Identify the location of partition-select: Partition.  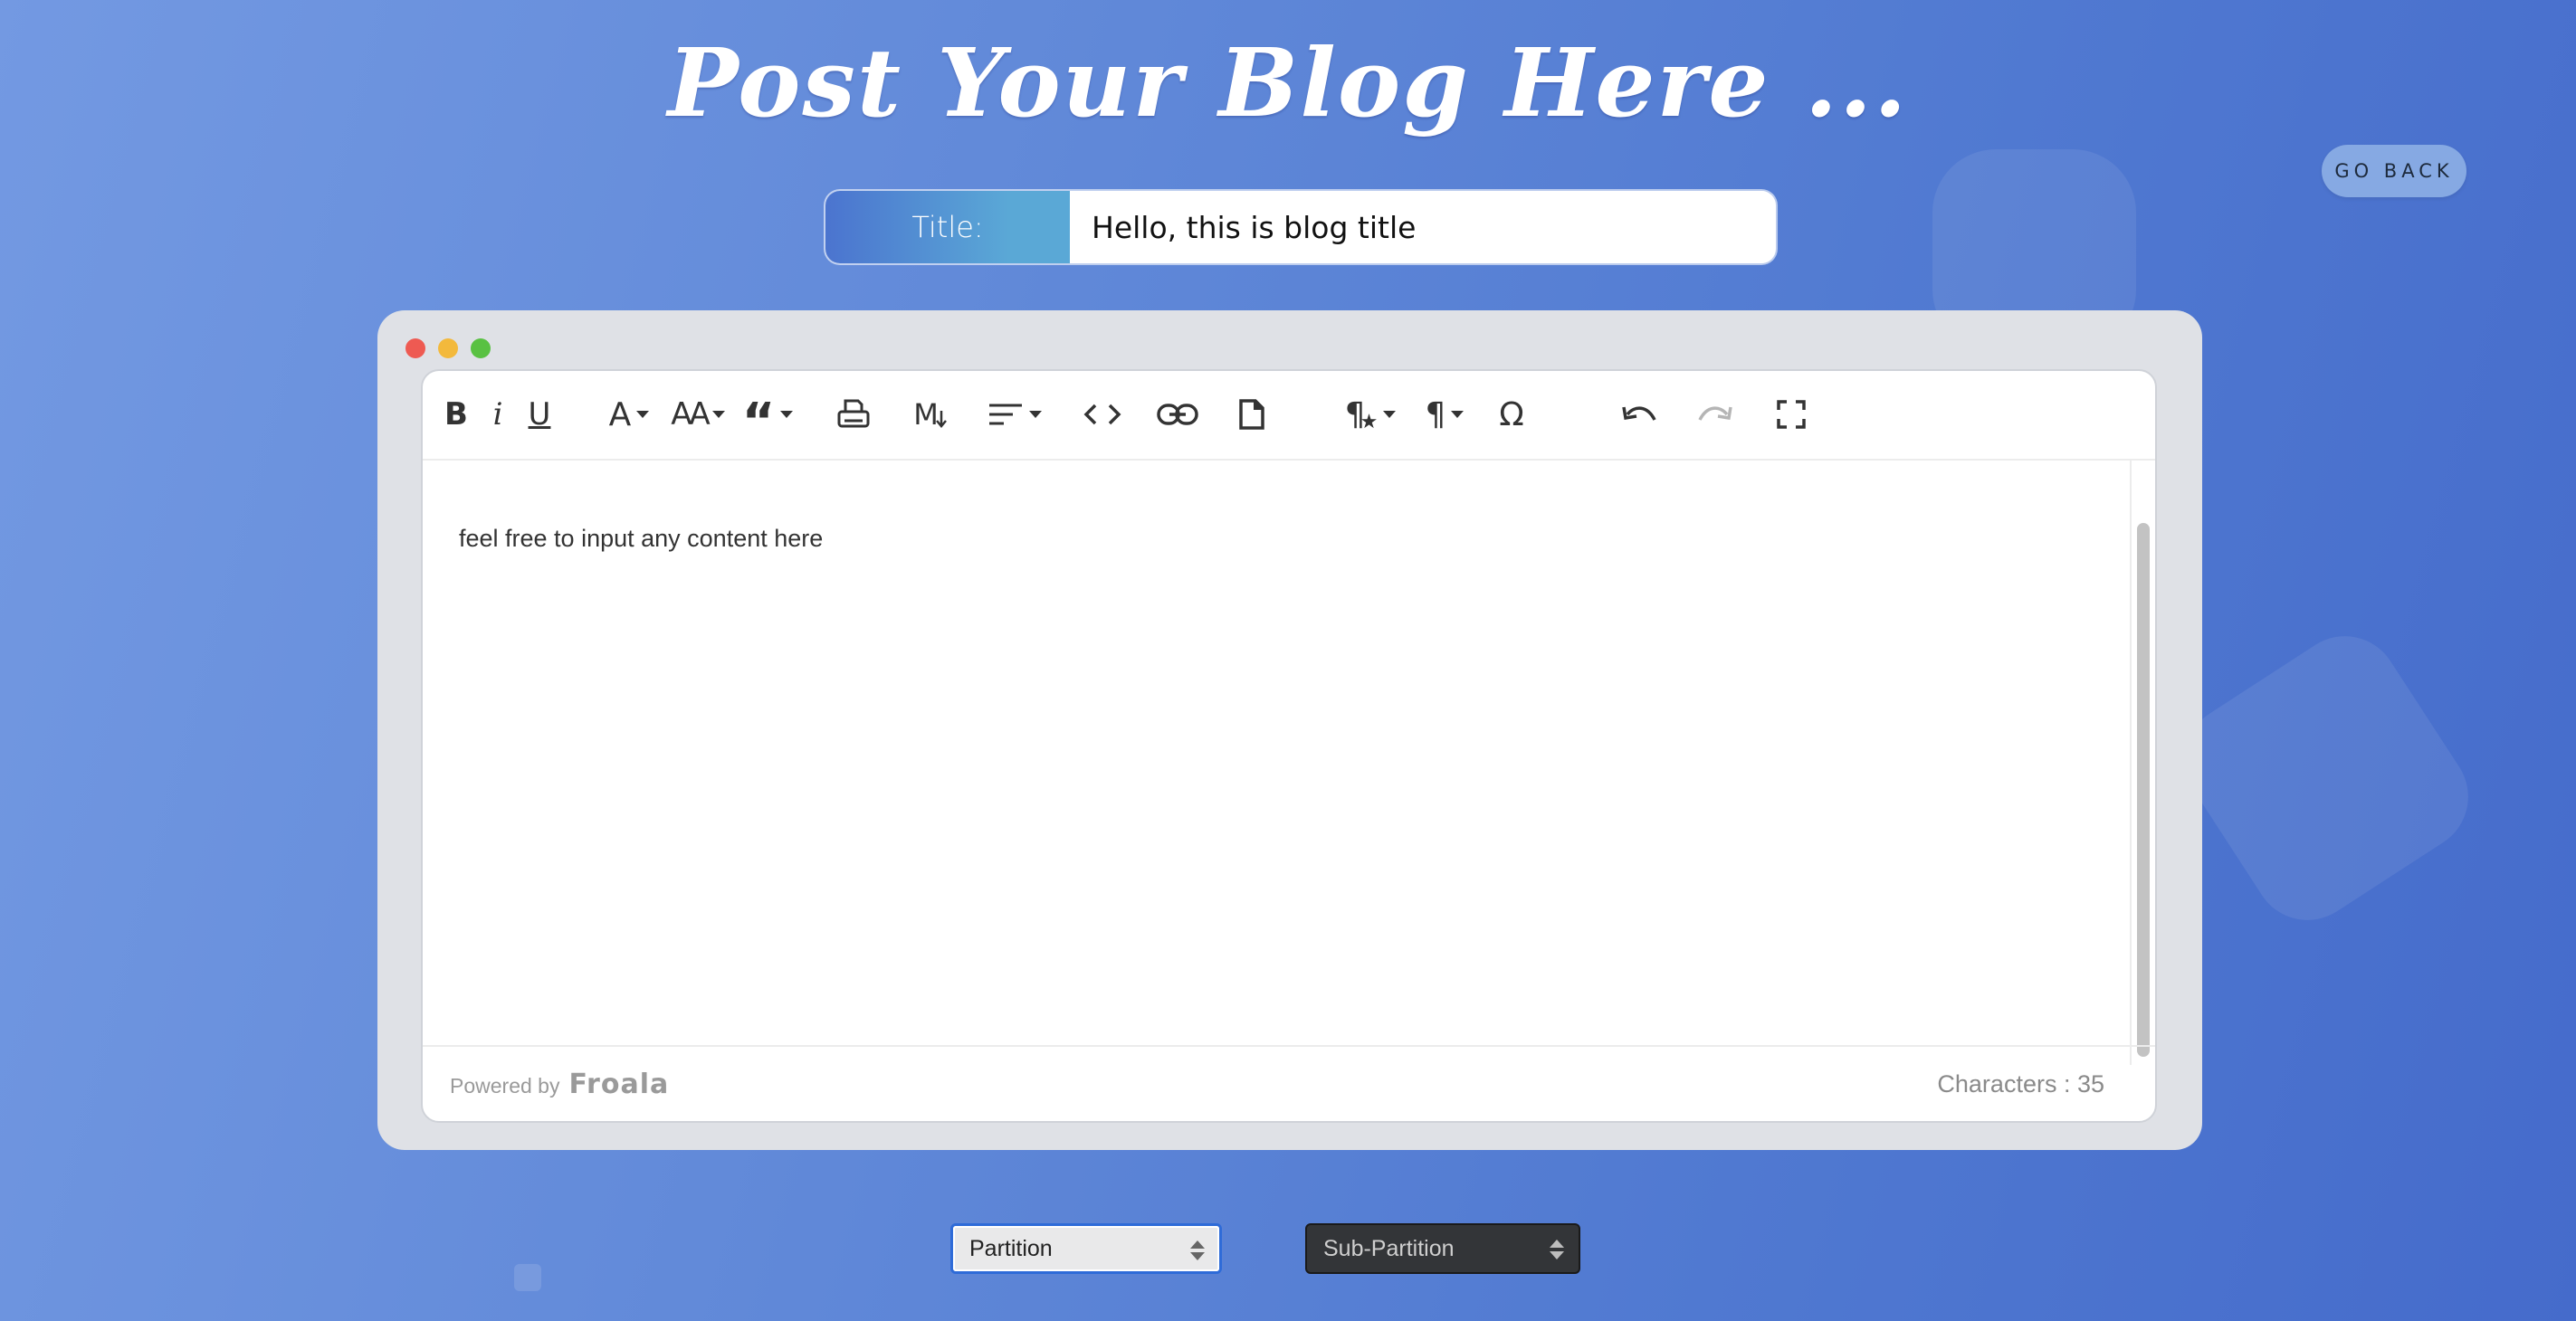
(1086, 1248).